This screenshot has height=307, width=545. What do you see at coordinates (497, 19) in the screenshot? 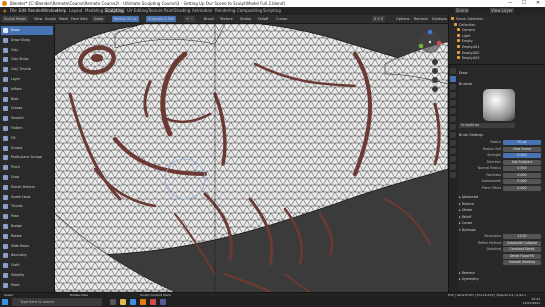
I see `outliner-item: Scene Collection` at bounding box center [497, 19].